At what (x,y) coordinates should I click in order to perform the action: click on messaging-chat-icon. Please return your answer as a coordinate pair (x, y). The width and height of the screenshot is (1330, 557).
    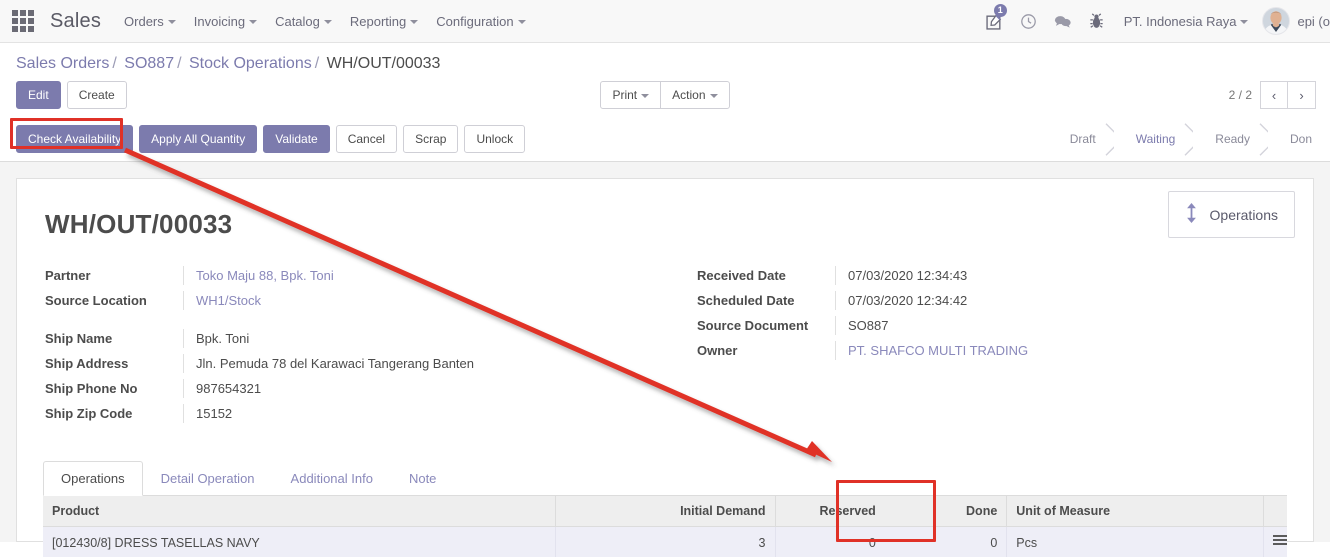
    Looking at the image, I should click on (1063, 21).